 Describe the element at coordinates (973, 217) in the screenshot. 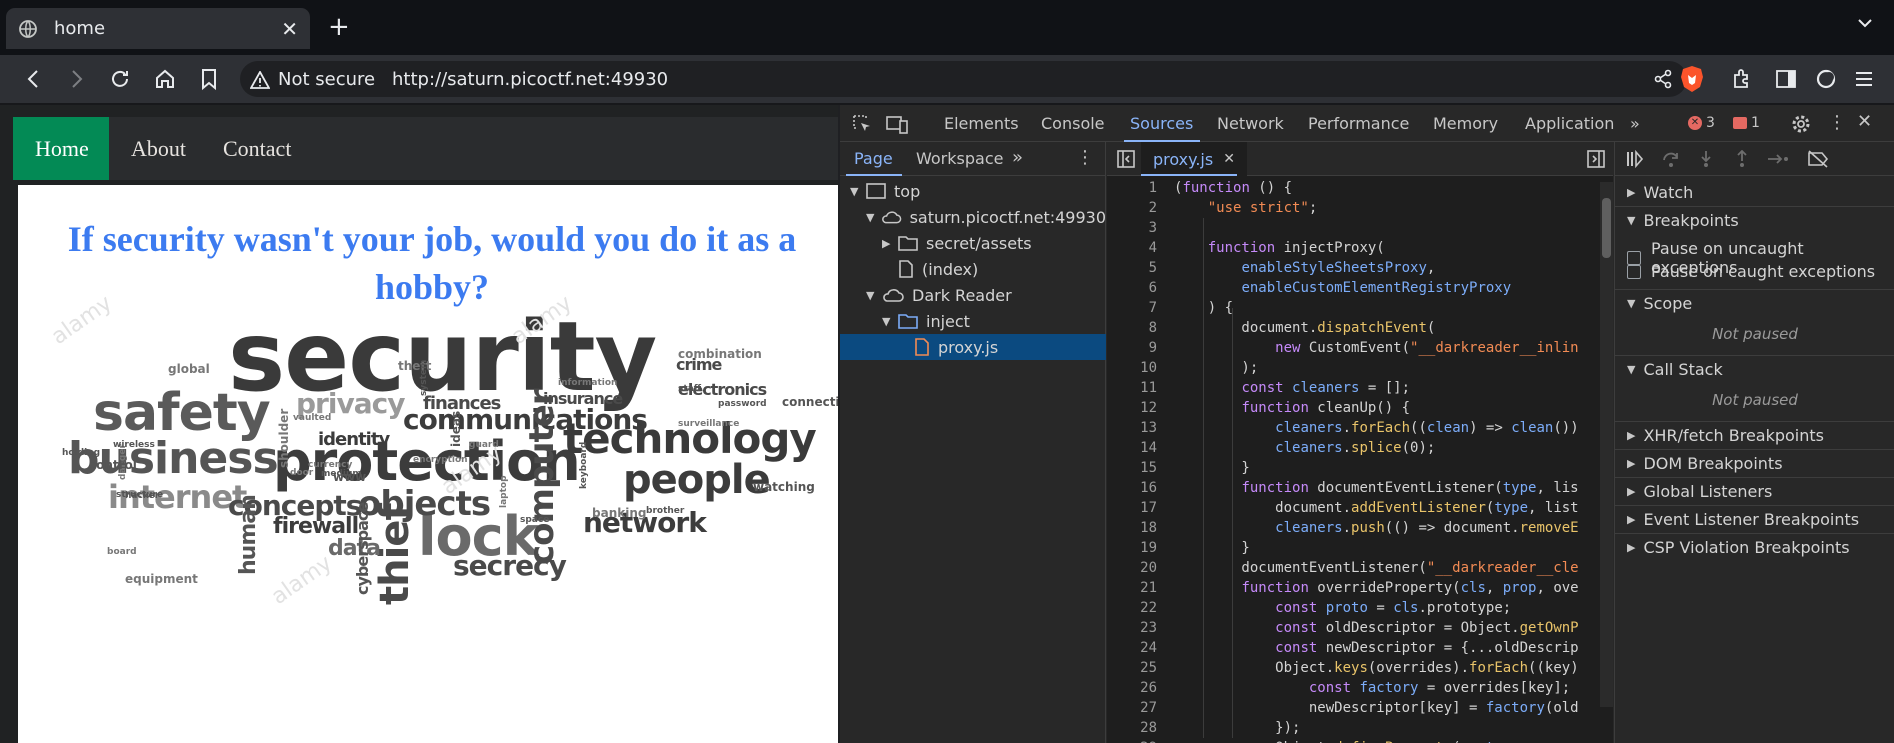

I see `tree-item-origin: ▼ saturn.picoctf.net:49930` at that location.